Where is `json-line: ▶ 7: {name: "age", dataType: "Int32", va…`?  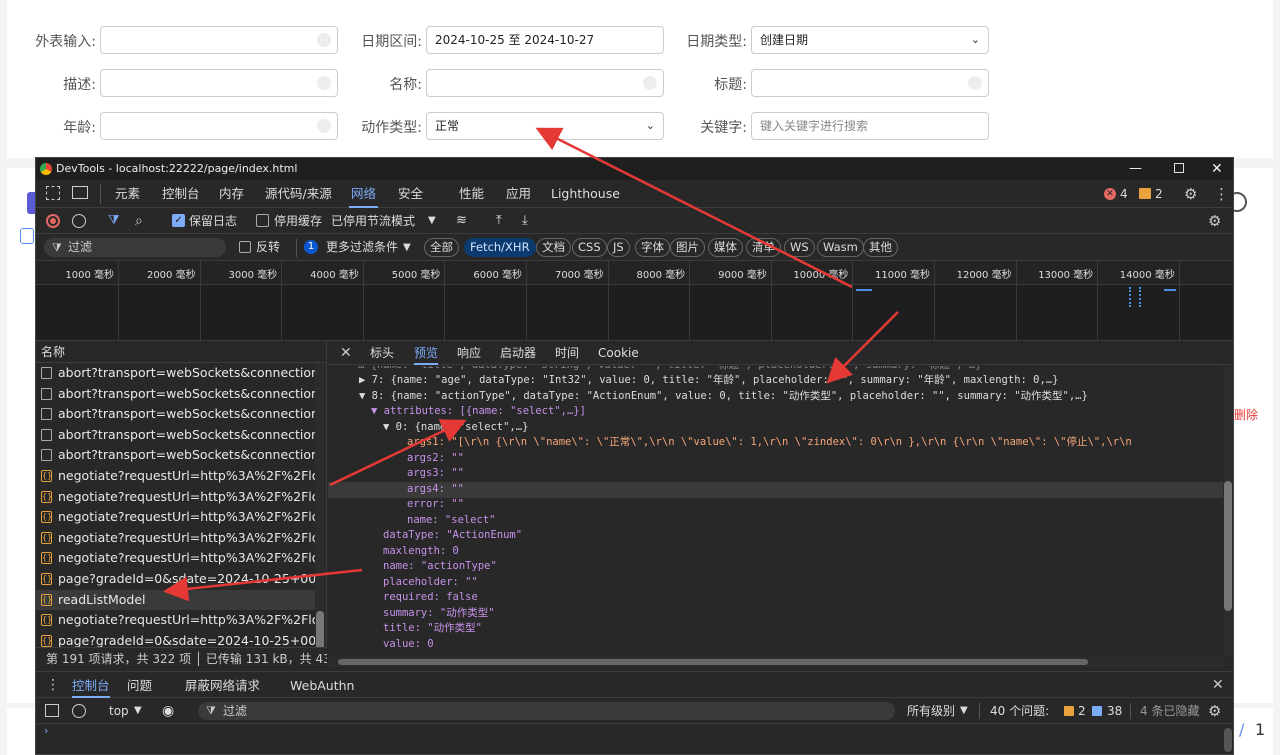
json-line: ▶ 7: {name: "age", dataType: "Int32", va… is located at coordinates (708, 381).